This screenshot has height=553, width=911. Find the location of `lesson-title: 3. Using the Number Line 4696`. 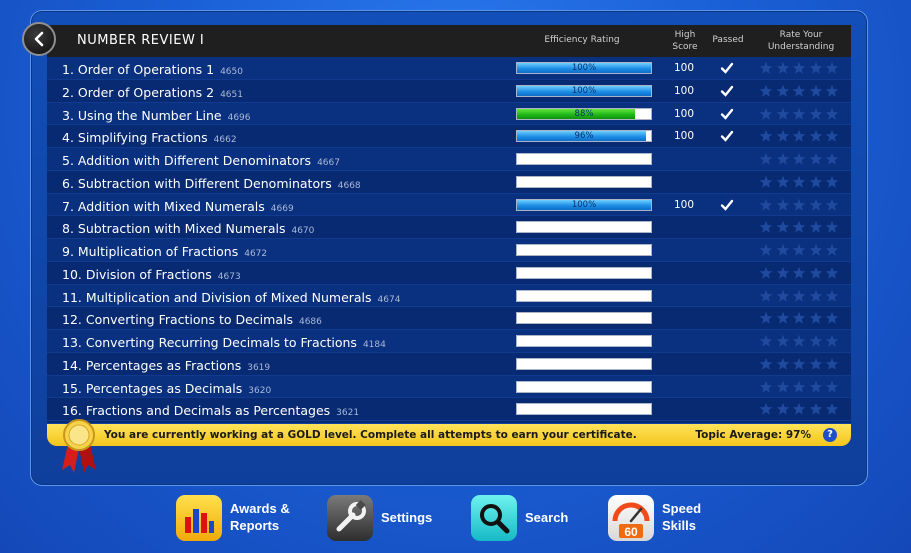

lesson-title: 3. Using the Number Line 4696 is located at coordinates (156, 115).